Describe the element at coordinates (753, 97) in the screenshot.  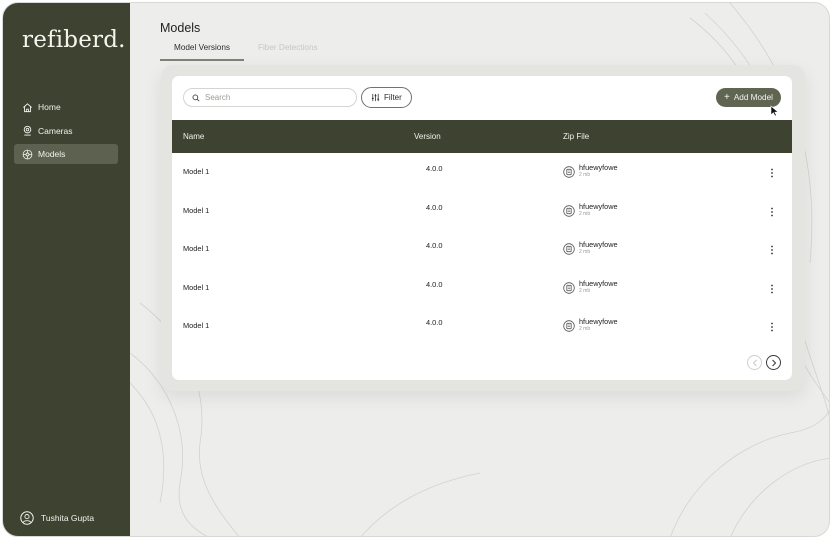
I see `add-model-label: Add Model` at that location.